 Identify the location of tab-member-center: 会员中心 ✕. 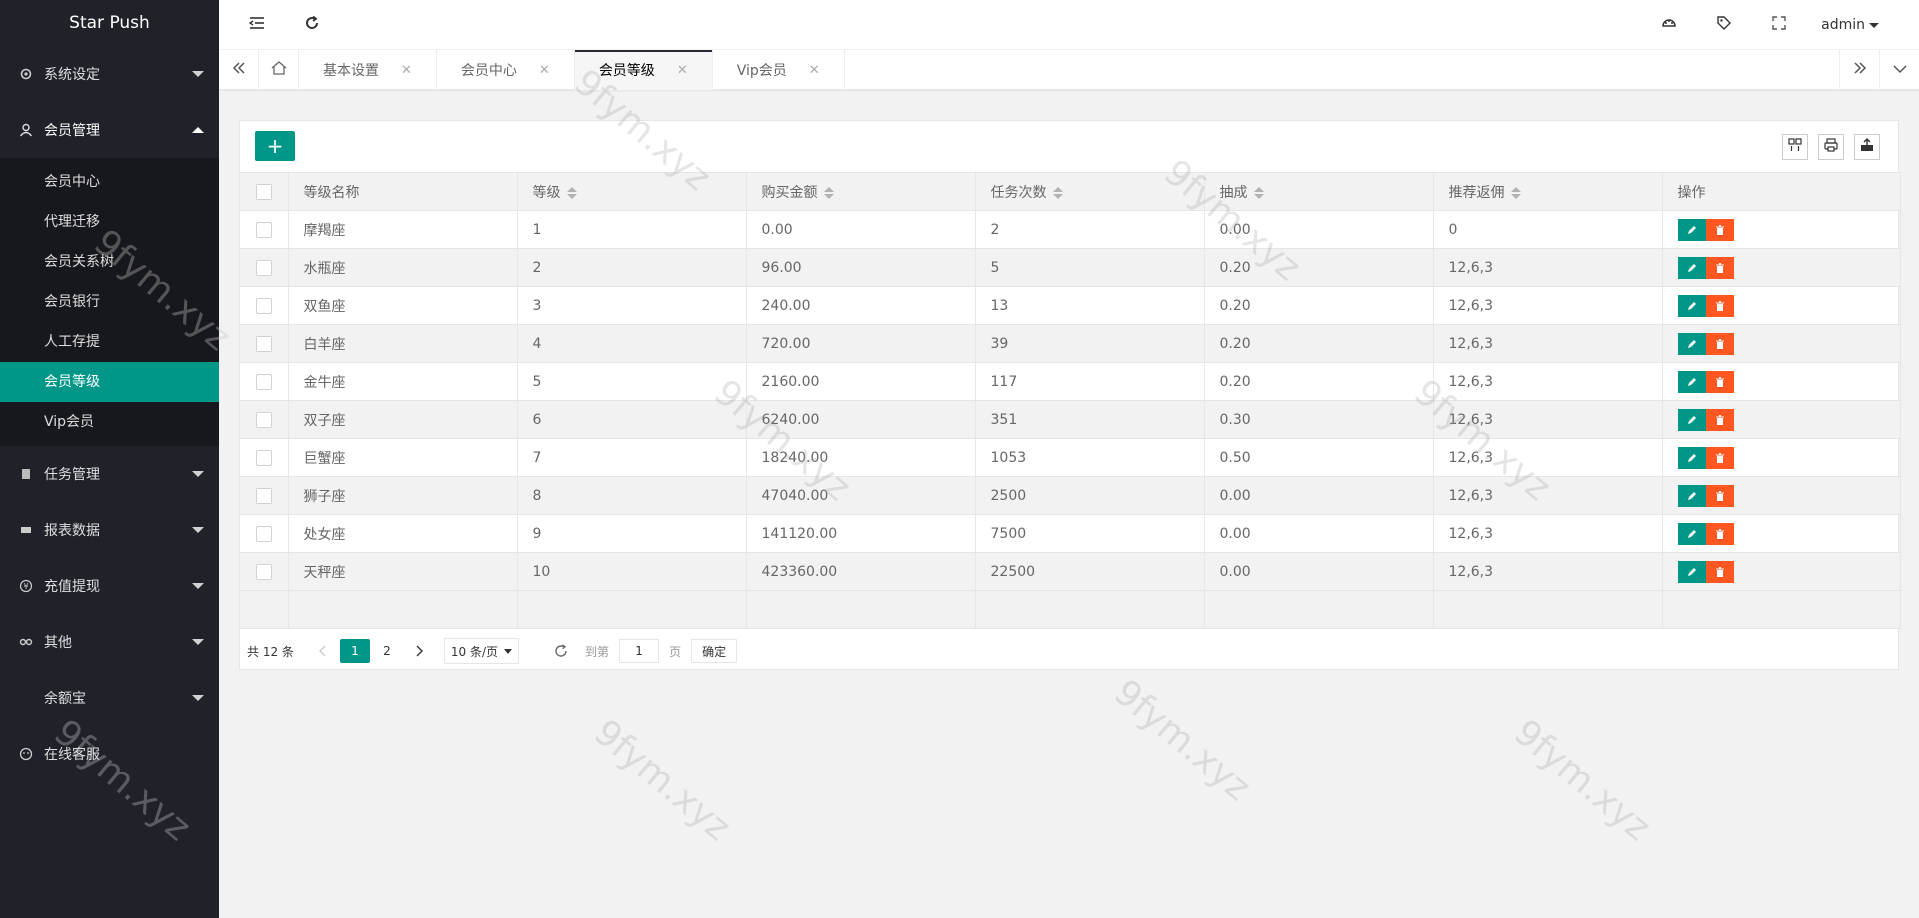
(506, 70).